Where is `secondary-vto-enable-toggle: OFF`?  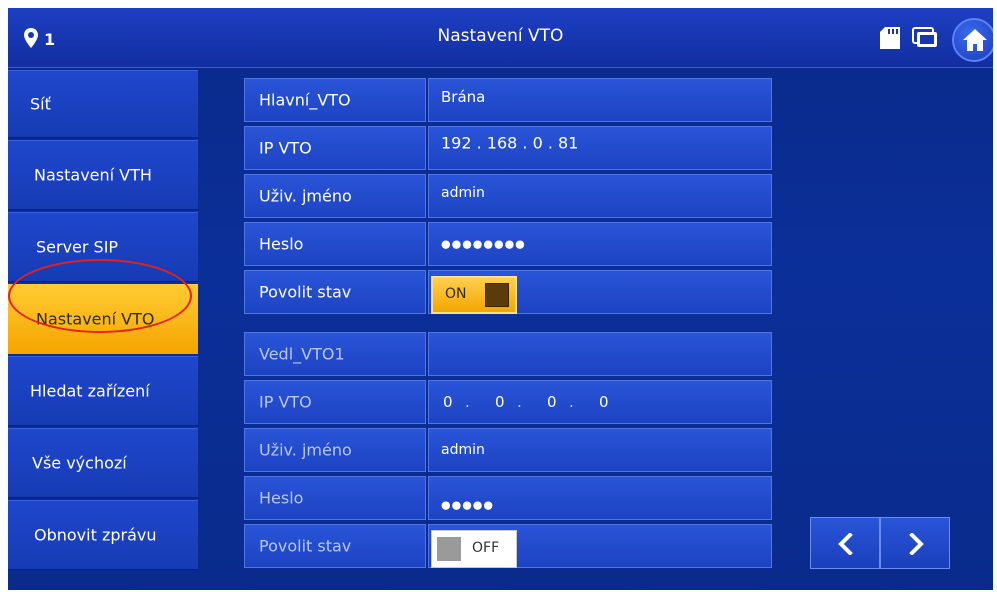 secondary-vto-enable-toggle: OFF is located at coordinates (474, 549).